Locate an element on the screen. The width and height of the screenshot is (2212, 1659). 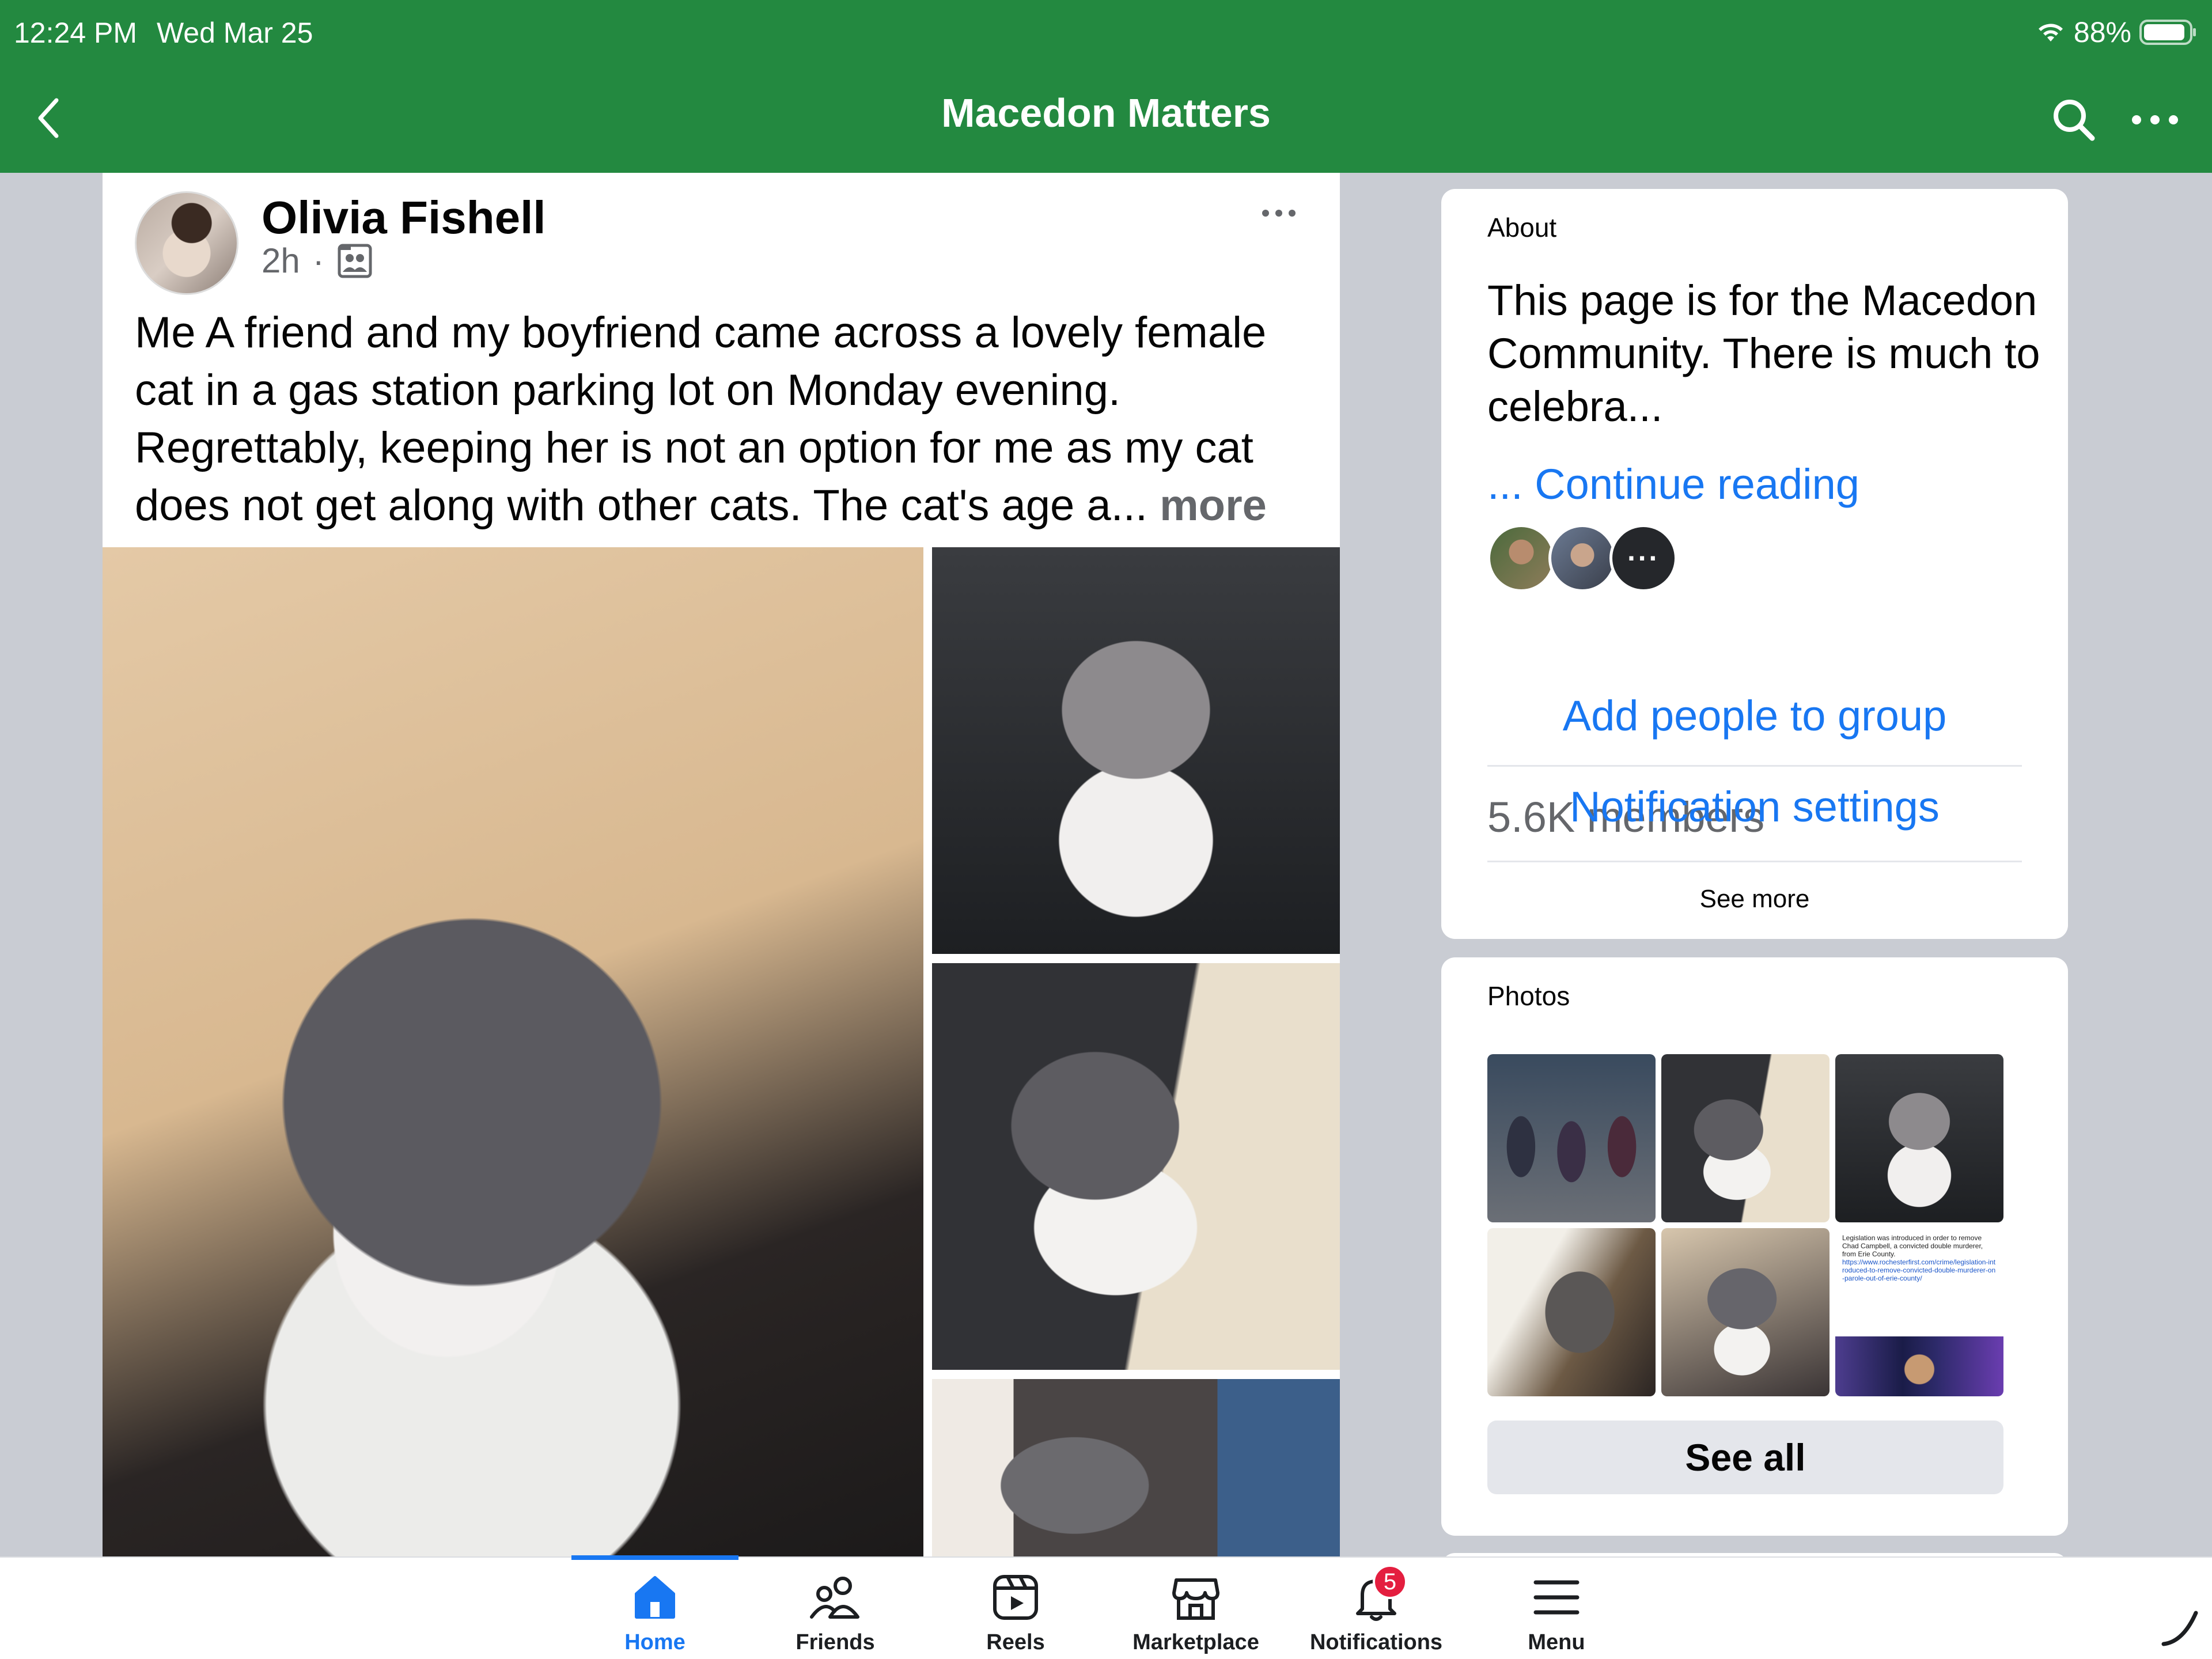
about-see-more-button: See more is located at coordinates (1754, 899).